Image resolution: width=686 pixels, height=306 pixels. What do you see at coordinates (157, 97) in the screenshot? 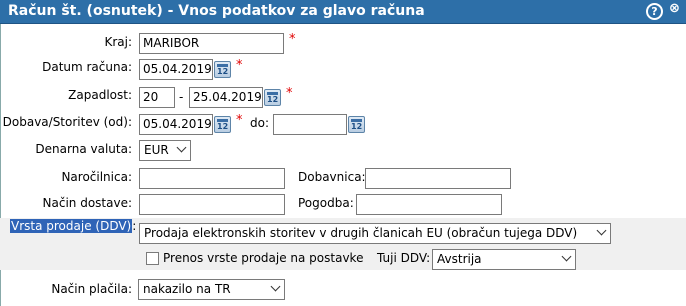
I see `zapadlost-days-input: 20` at bounding box center [157, 97].